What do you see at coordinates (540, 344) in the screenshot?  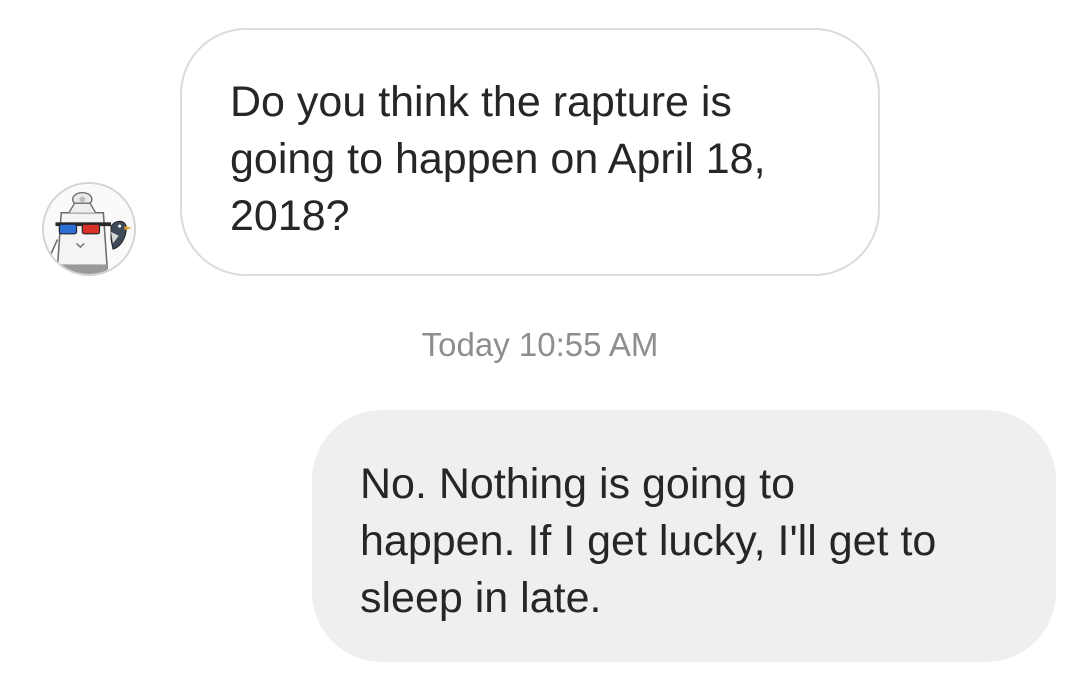 I see `message-timestamp: Today 10:55 AM` at bounding box center [540, 344].